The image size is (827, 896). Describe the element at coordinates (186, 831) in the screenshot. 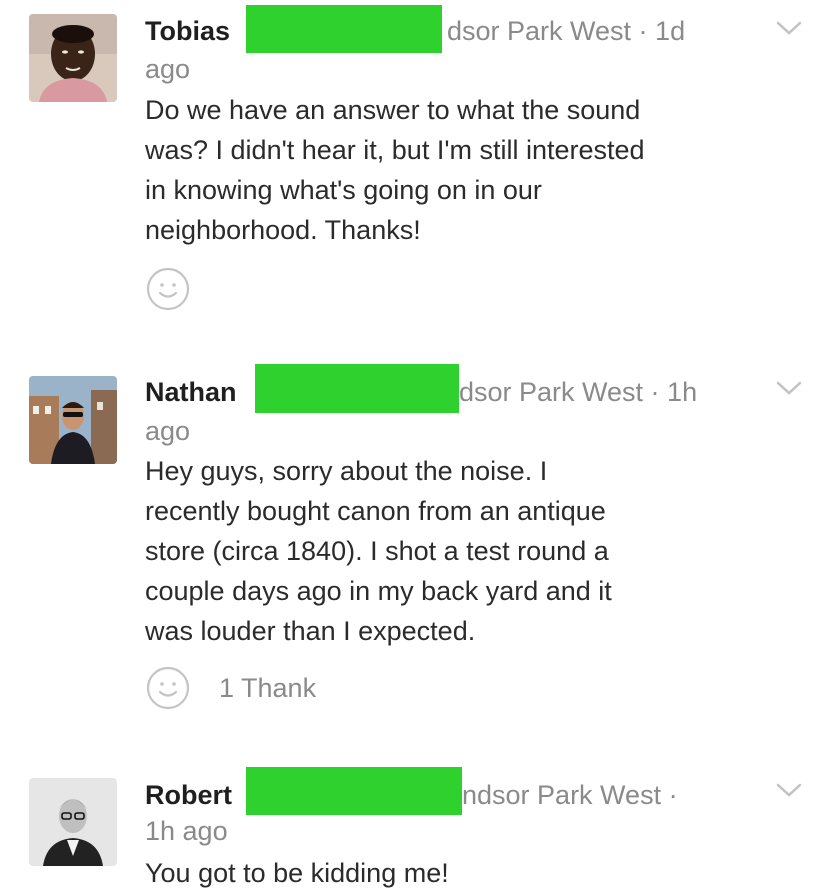

I see `post-meta-time: 1h ago` at that location.